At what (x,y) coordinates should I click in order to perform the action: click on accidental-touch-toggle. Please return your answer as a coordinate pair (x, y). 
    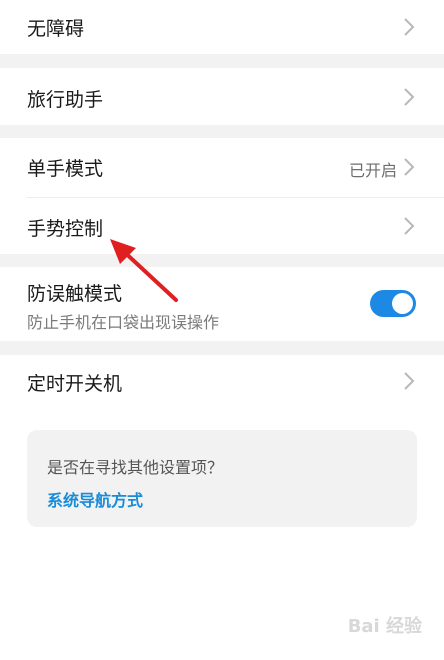
    Looking at the image, I should click on (393, 303).